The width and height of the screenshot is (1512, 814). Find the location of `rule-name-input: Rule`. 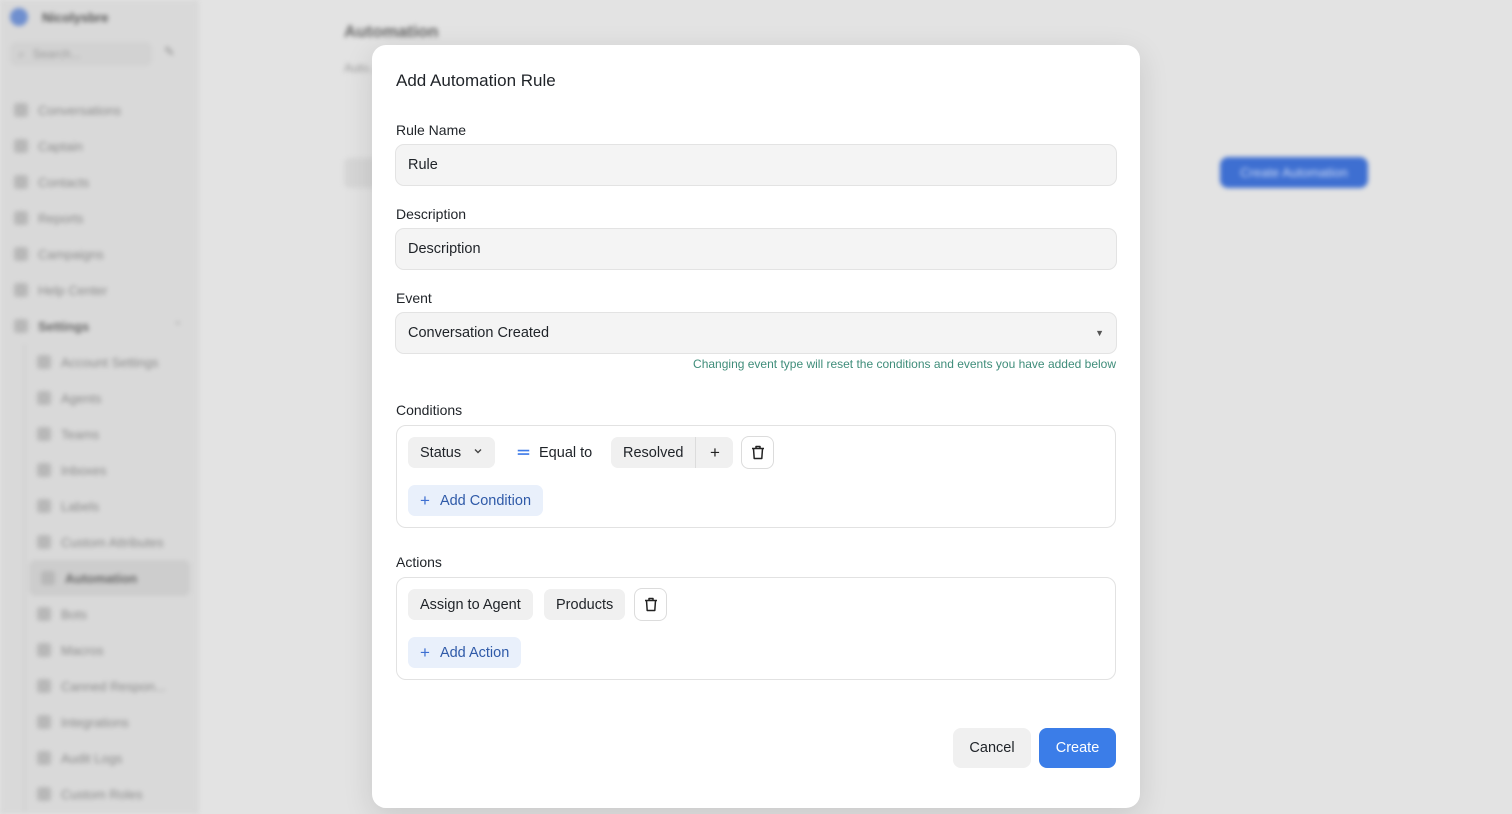

rule-name-input: Rule is located at coordinates (756, 165).